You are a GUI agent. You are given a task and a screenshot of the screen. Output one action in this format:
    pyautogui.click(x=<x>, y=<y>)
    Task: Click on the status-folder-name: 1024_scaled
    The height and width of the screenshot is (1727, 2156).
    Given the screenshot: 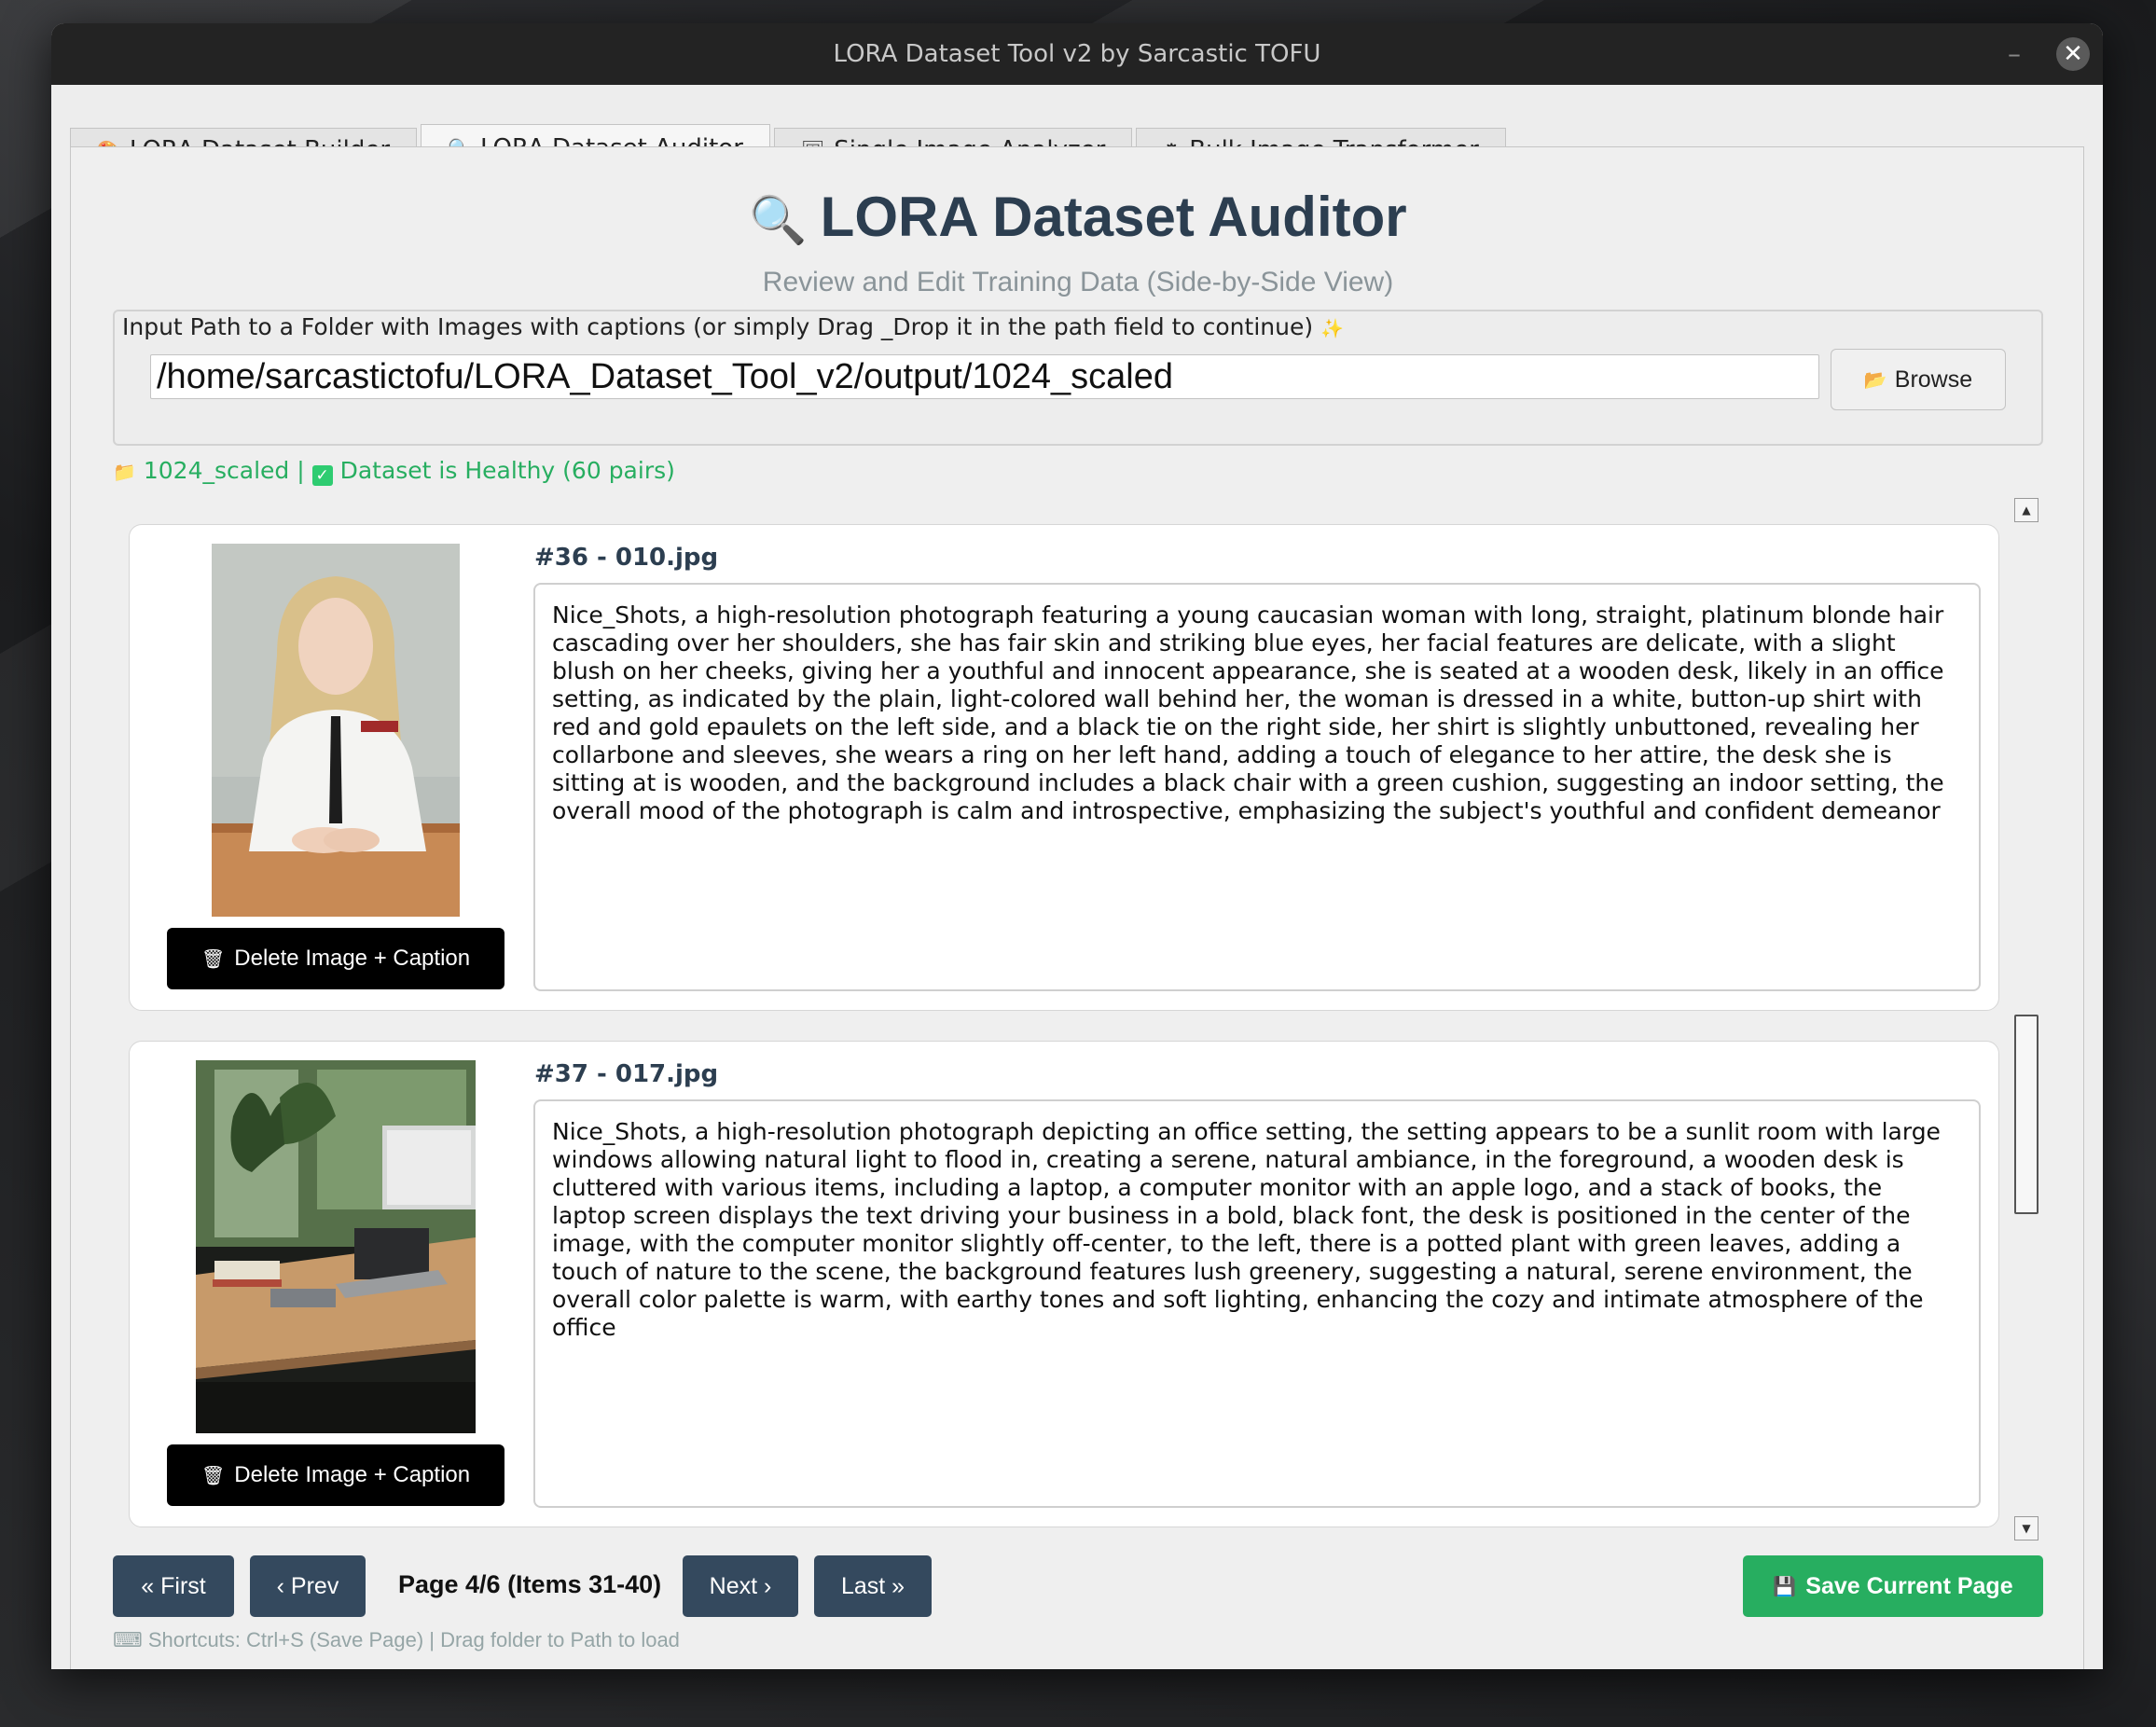 What is the action you would take?
    pyautogui.click(x=216, y=470)
    